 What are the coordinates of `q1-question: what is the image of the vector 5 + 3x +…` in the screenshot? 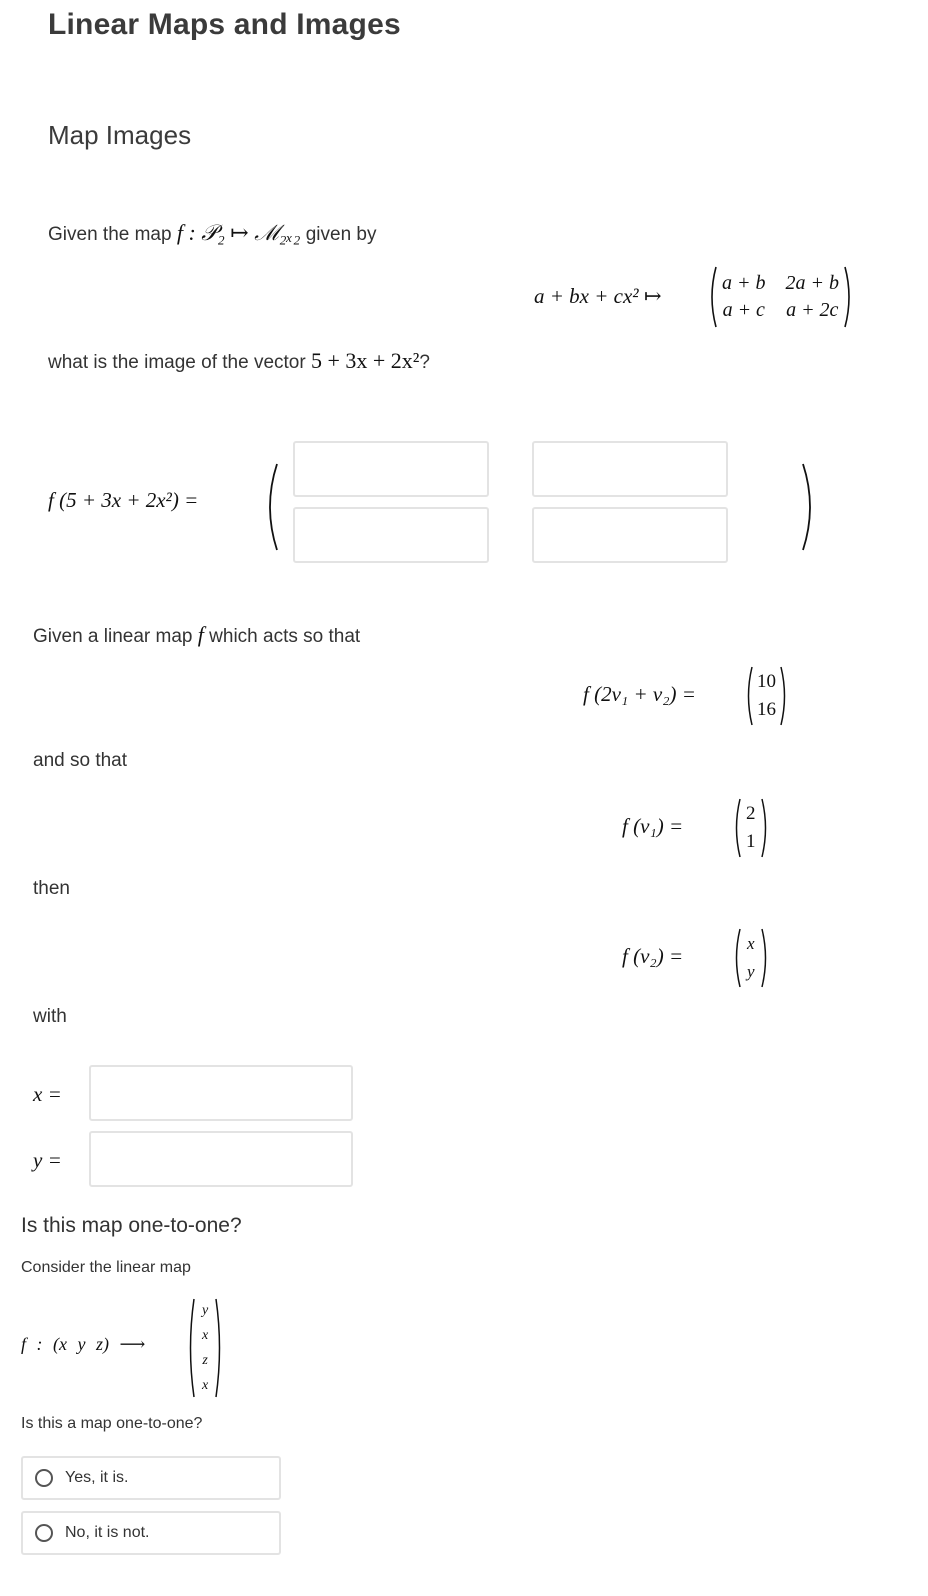 It's located at (239, 360).